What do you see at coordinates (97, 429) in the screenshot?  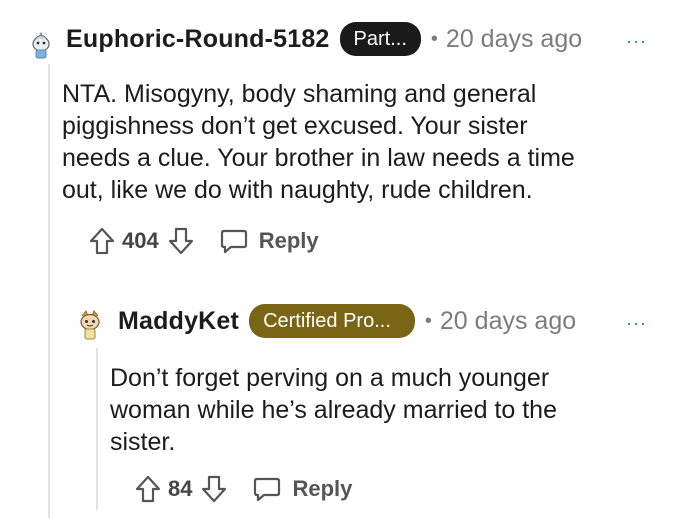 I see `thread-line-reply` at bounding box center [97, 429].